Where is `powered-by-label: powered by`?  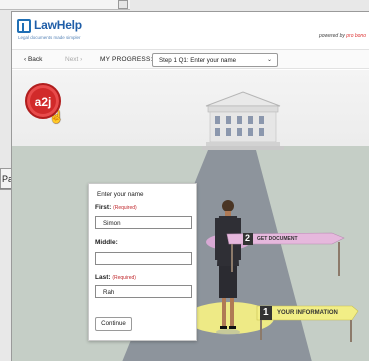
powered-by-label: powered by is located at coordinates (332, 36).